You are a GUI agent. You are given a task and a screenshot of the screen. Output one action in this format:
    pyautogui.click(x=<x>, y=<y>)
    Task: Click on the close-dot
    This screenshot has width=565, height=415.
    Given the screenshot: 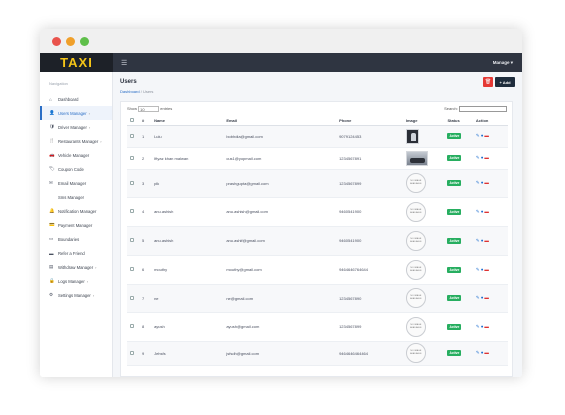 What is the action you would take?
    pyautogui.click(x=56, y=41)
    